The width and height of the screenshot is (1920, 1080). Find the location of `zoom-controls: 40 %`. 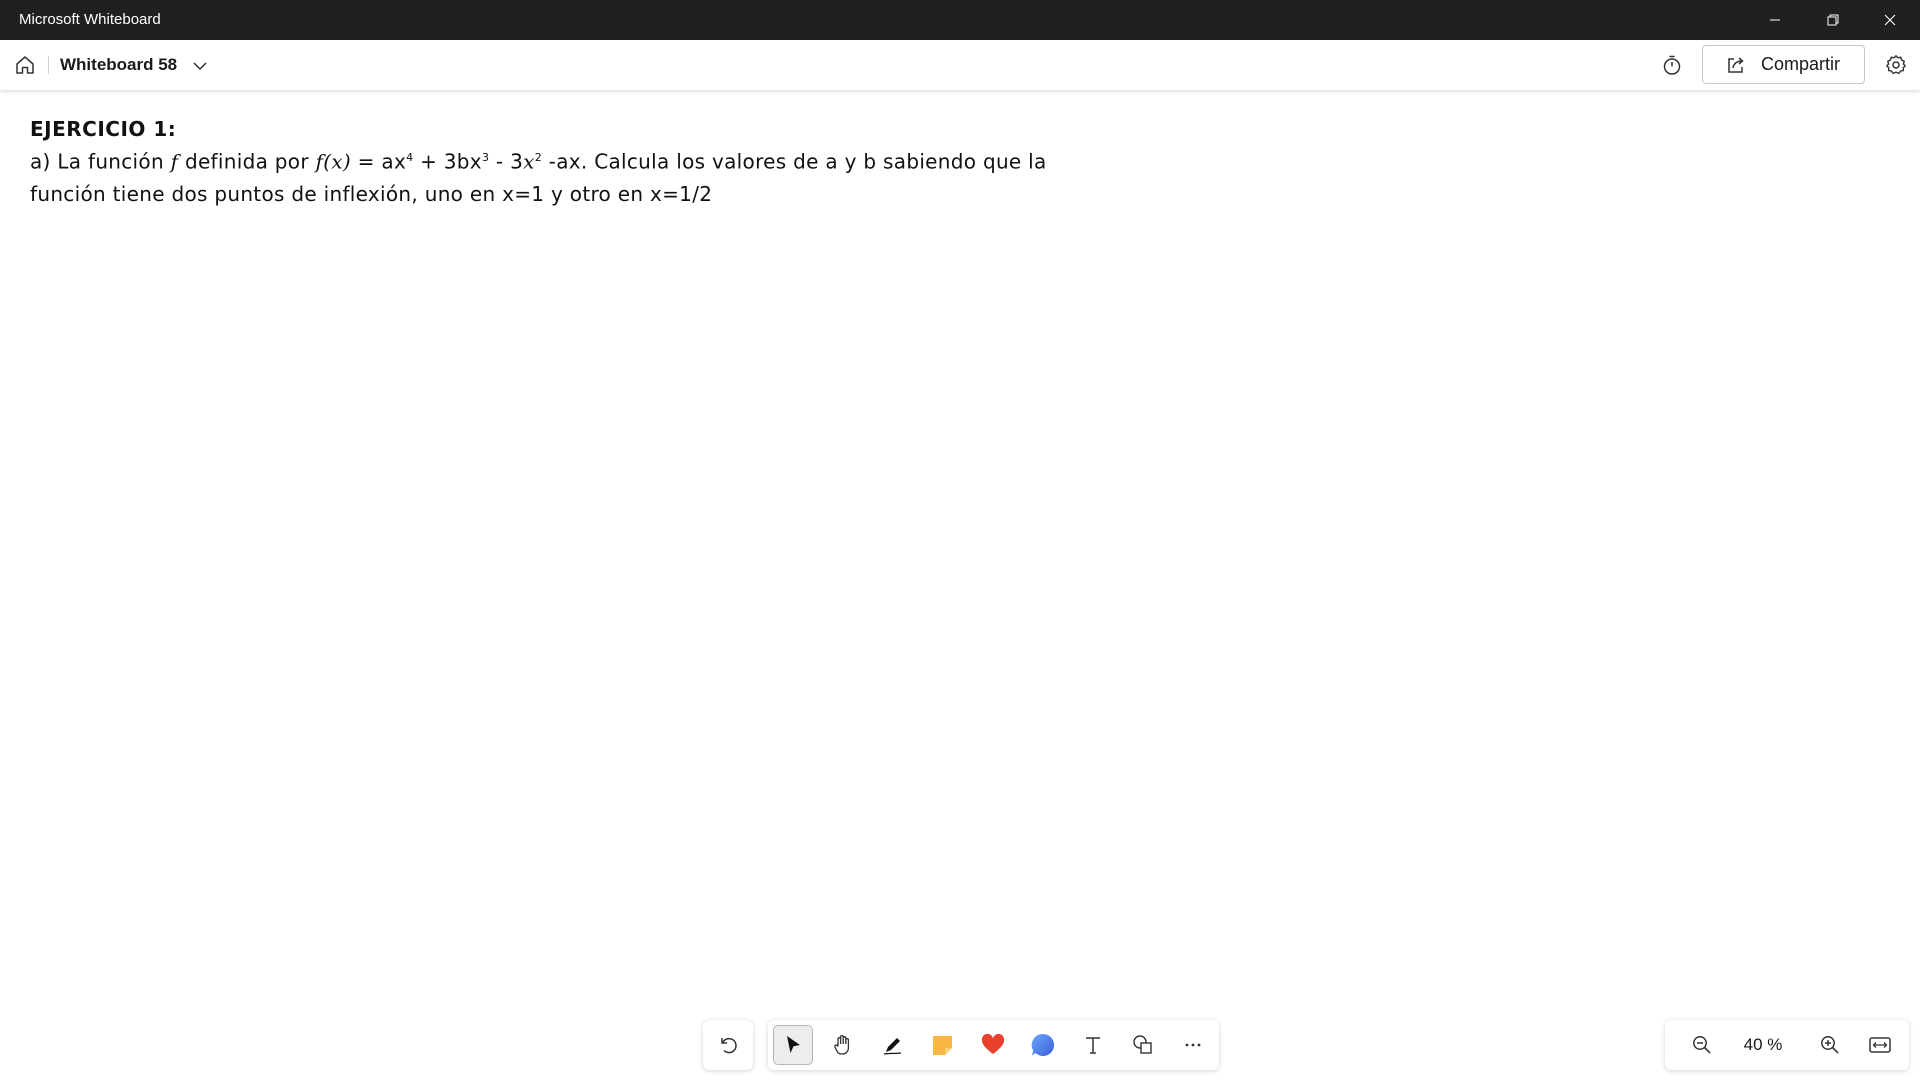

zoom-controls: 40 % is located at coordinates (1787, 1045).